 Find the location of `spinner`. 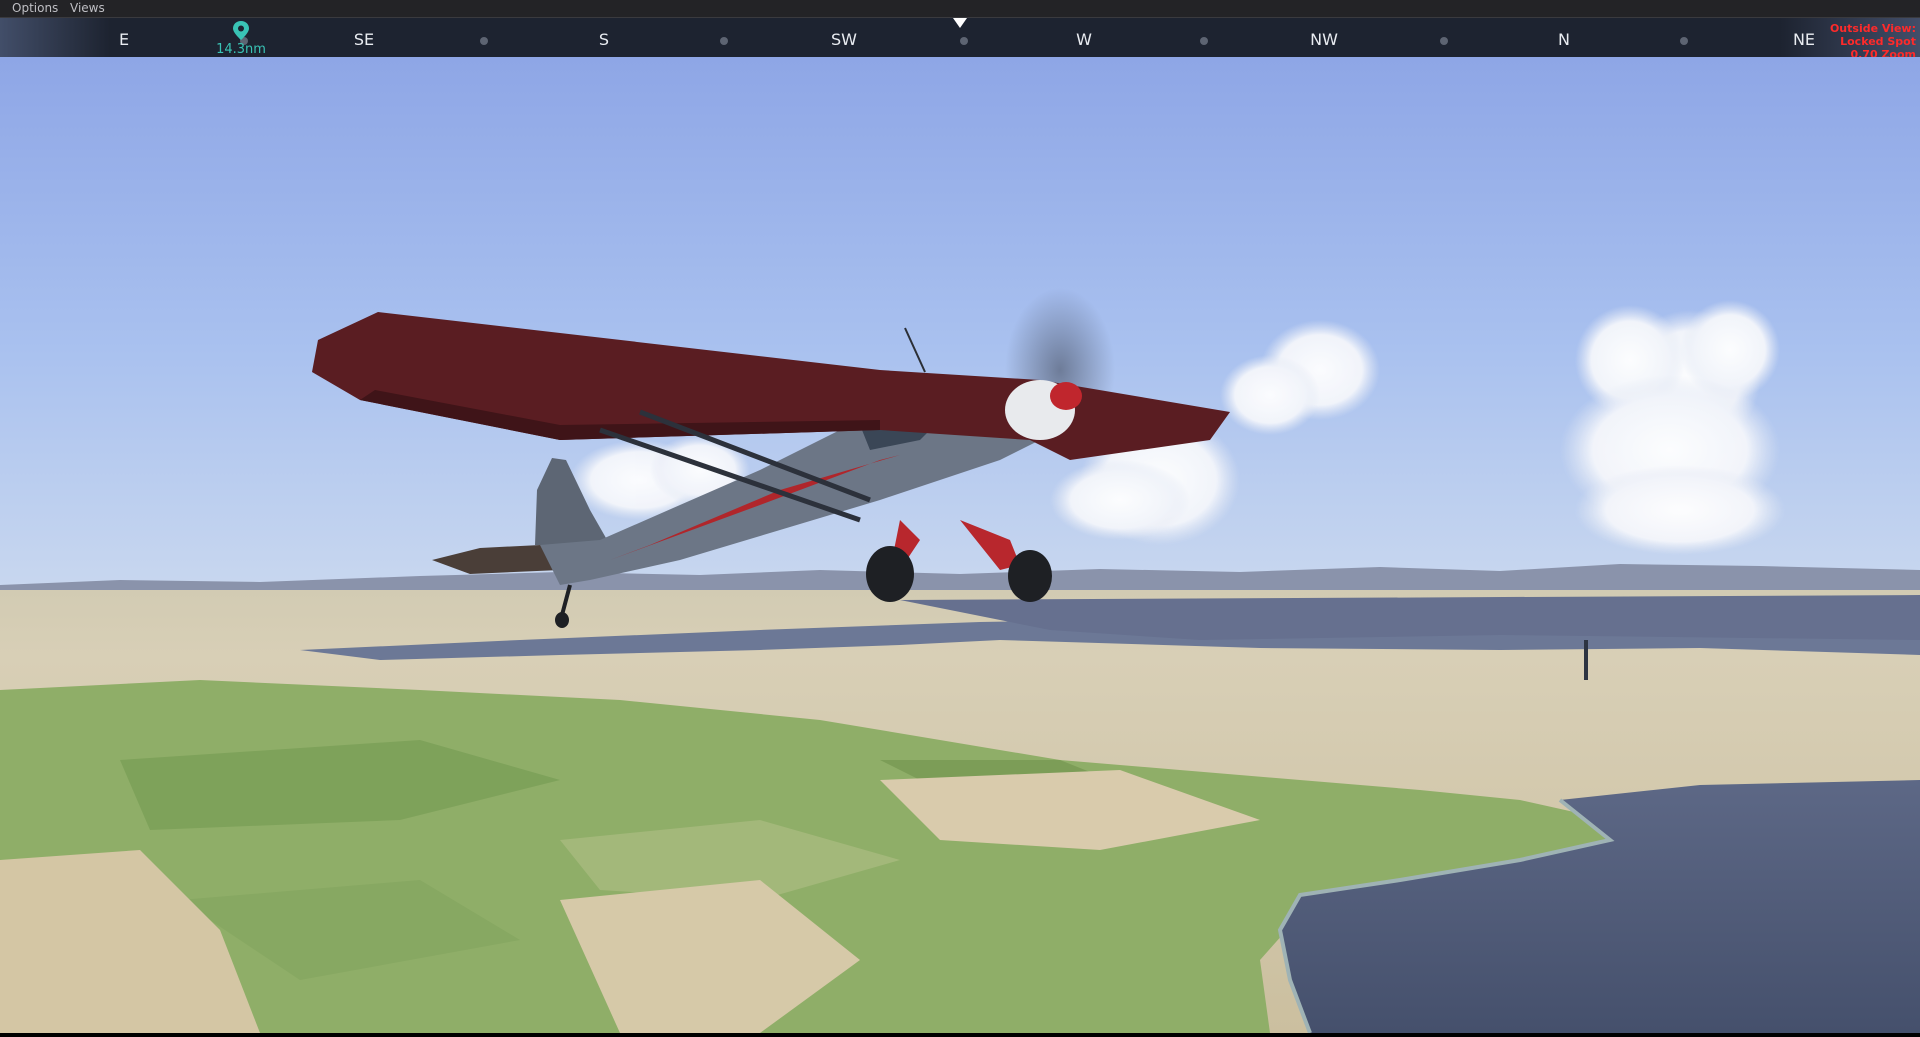

spinner is located at coordinates (1066, 396).